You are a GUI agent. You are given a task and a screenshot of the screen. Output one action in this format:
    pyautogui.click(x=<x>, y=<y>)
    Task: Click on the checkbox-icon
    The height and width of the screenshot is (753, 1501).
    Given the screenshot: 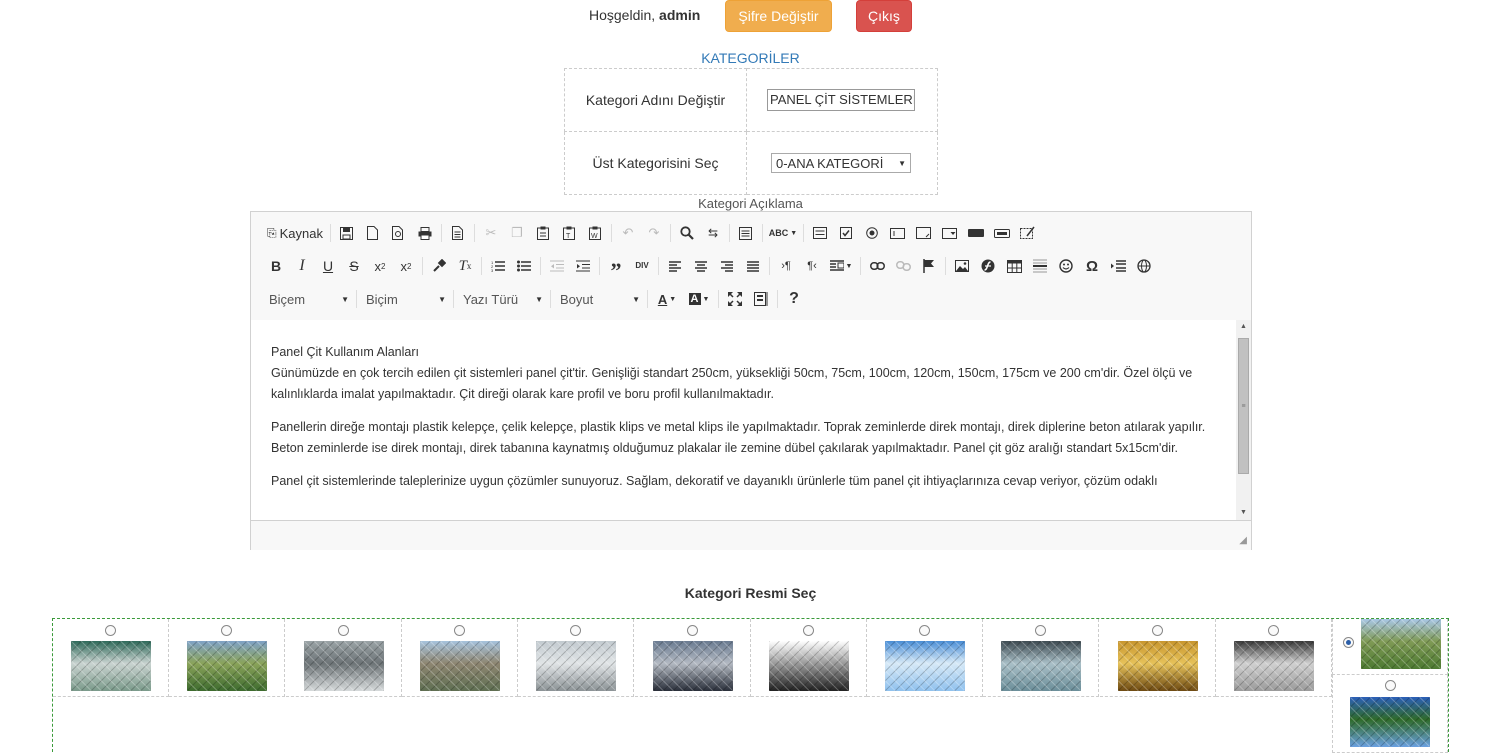 What is the action you would take?
    pyautogui.click(x=846, y=233)
    